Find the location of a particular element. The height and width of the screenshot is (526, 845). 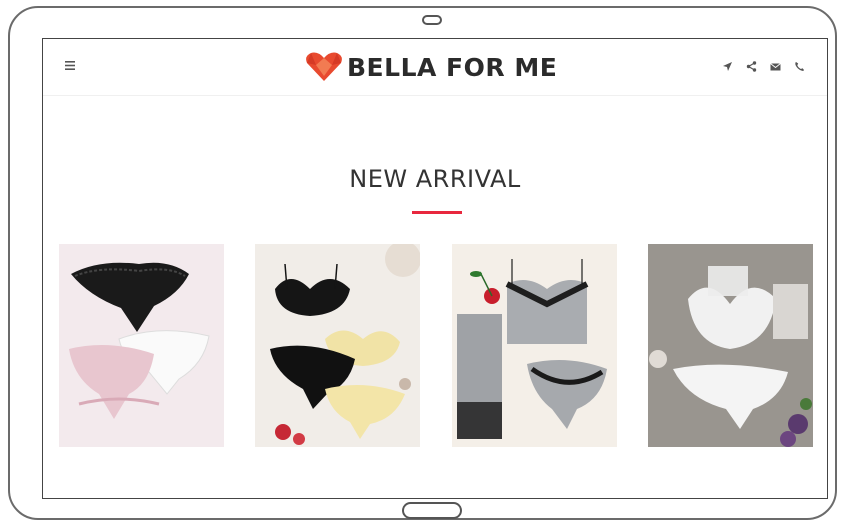

brand-logo: BELLA FOR ME is located at coordinates (431, 67).